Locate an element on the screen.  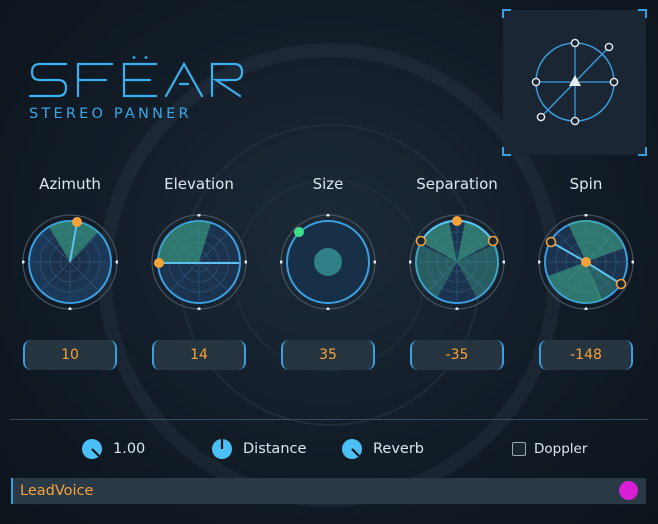
reverb-label: Reverb is located at coordinates (399, 449).